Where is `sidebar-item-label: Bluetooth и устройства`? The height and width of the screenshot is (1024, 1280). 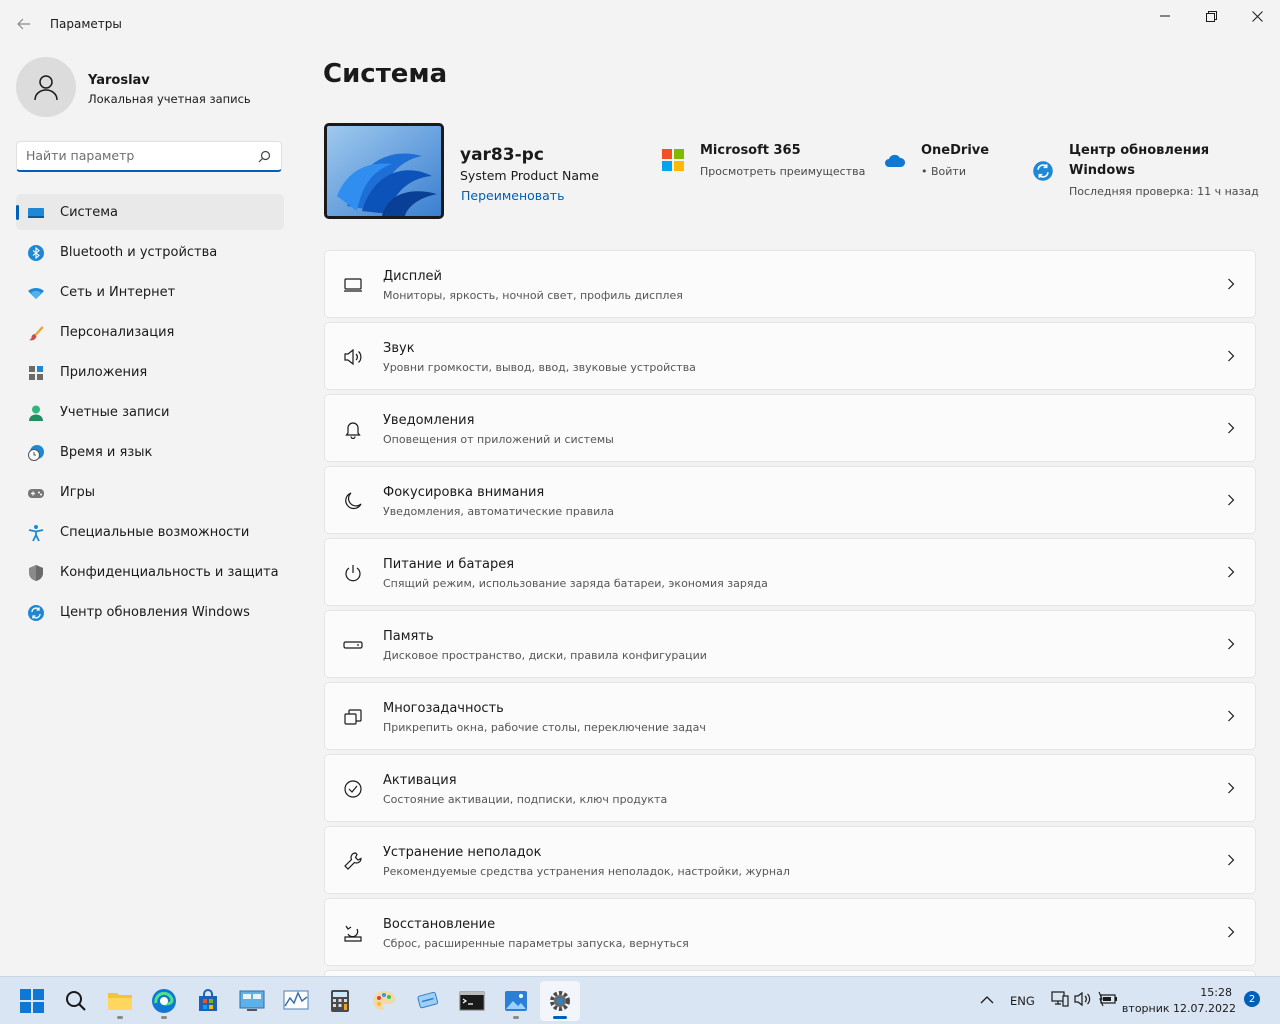 sidebar-item-label: Bluetooth и устройства is located at coordinates (139, 252).